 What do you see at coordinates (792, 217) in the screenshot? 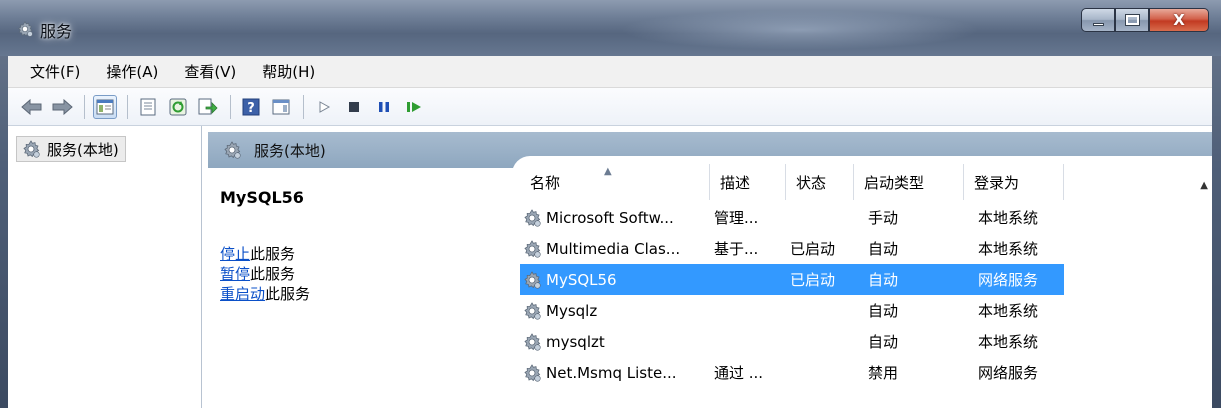
I see `table-row: Microsoft Softw... 管理... 手动 本地系统` at bounding box center [792, 217].